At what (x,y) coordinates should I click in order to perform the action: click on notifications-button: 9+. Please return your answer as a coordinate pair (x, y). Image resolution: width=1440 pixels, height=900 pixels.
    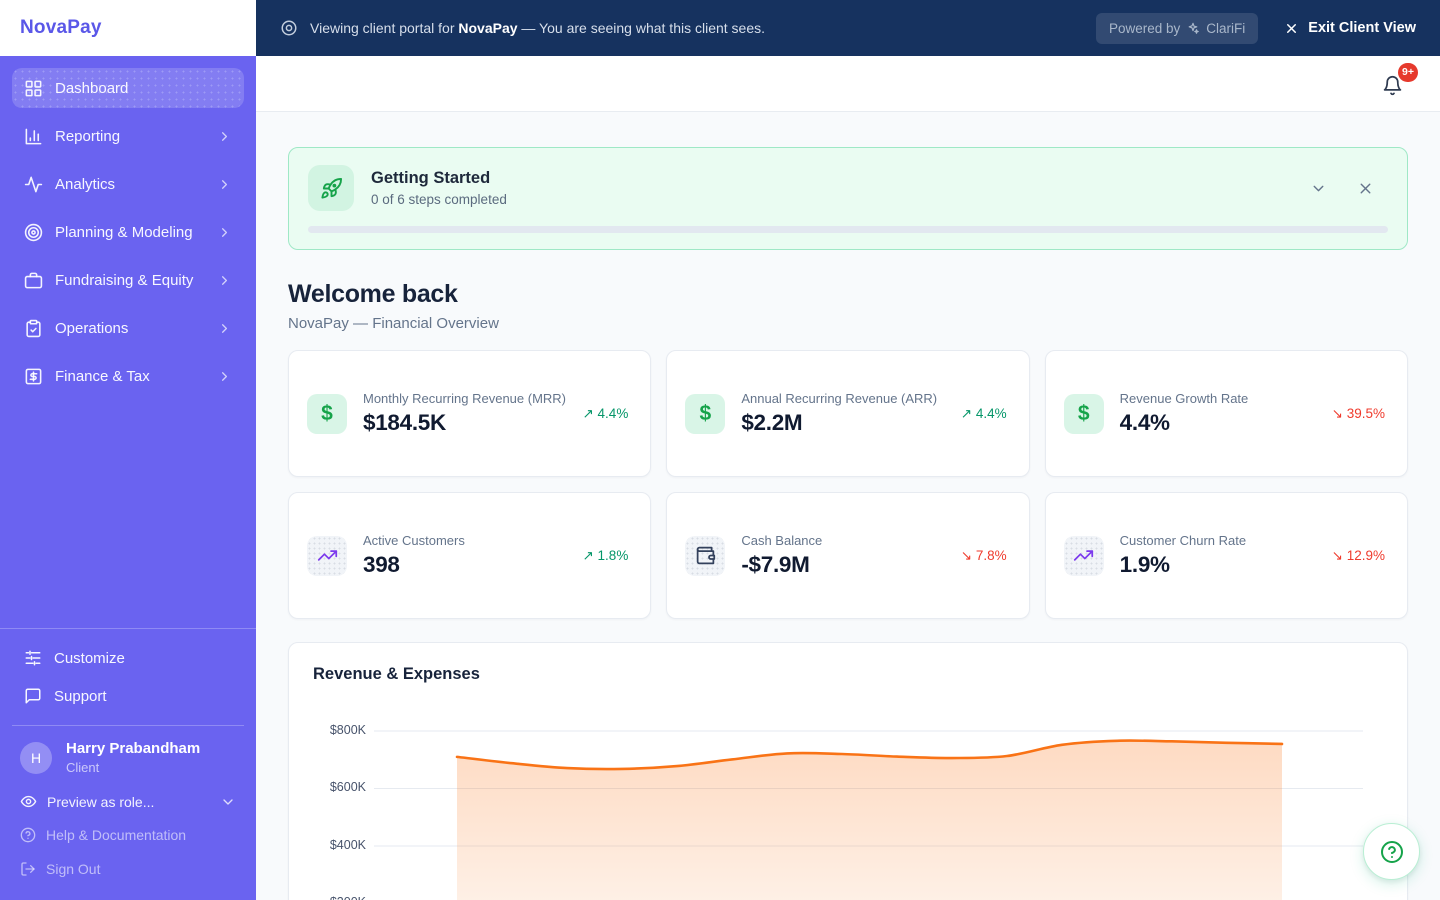
    Looking at the image, I should click on (1400, 79).